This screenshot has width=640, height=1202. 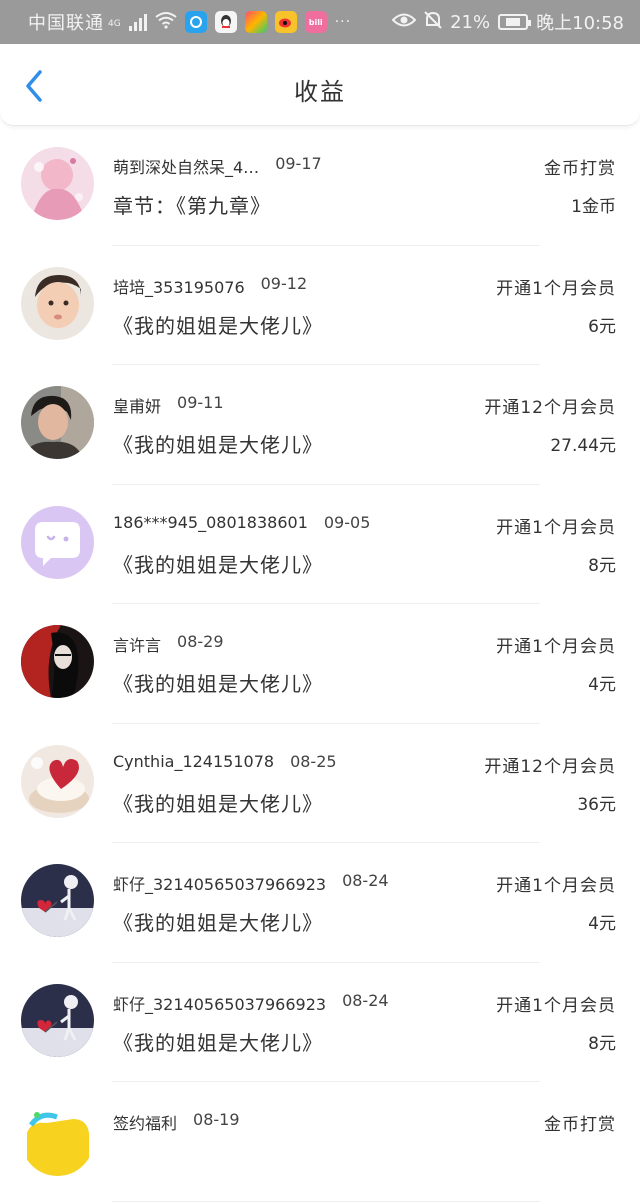 I want to click on earnings-row: 签约福利 08-19 金币打赏, so click(x=320, y=1142).